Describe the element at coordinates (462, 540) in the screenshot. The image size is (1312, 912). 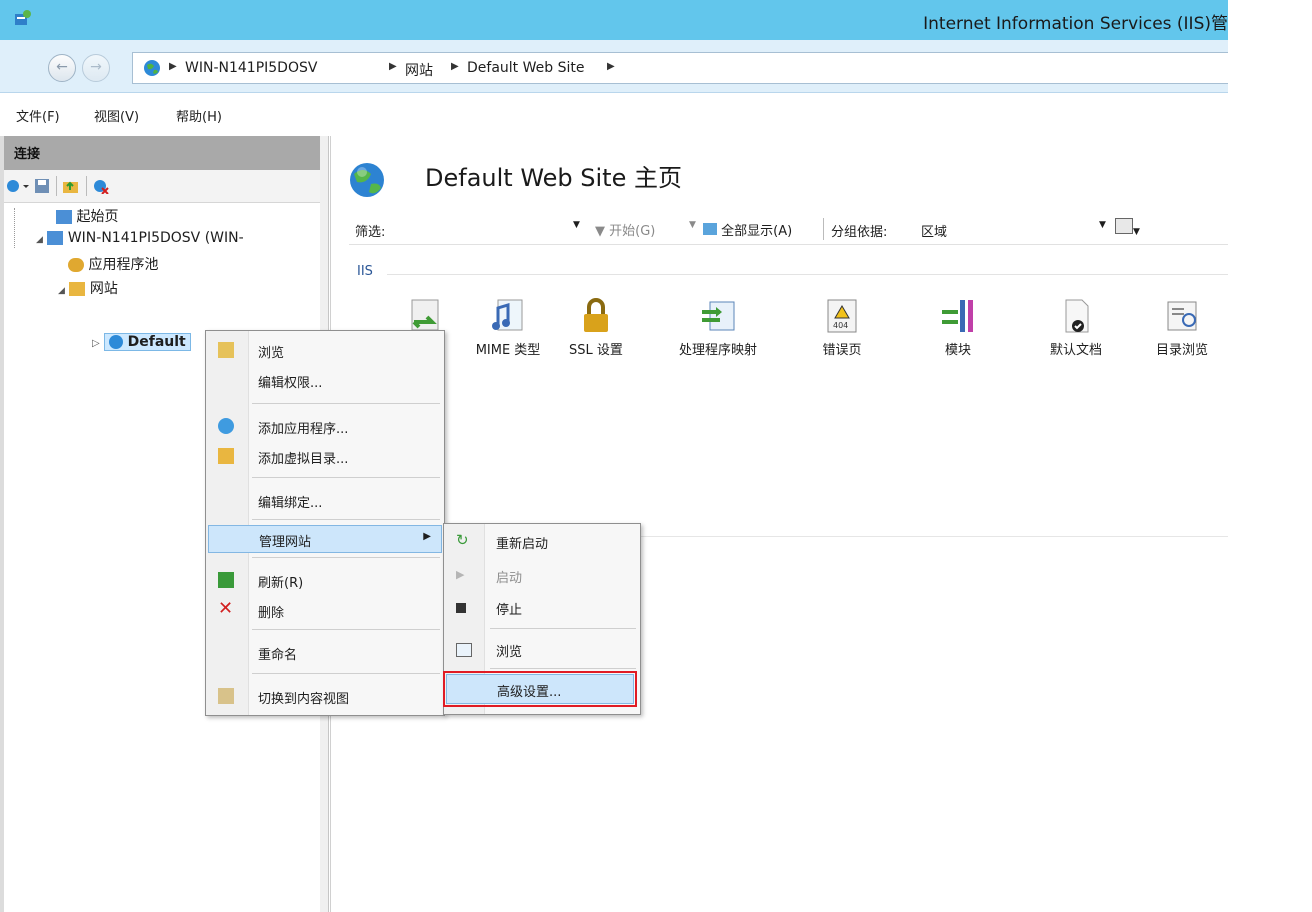
I see `restart-icon: ↻` at that location.